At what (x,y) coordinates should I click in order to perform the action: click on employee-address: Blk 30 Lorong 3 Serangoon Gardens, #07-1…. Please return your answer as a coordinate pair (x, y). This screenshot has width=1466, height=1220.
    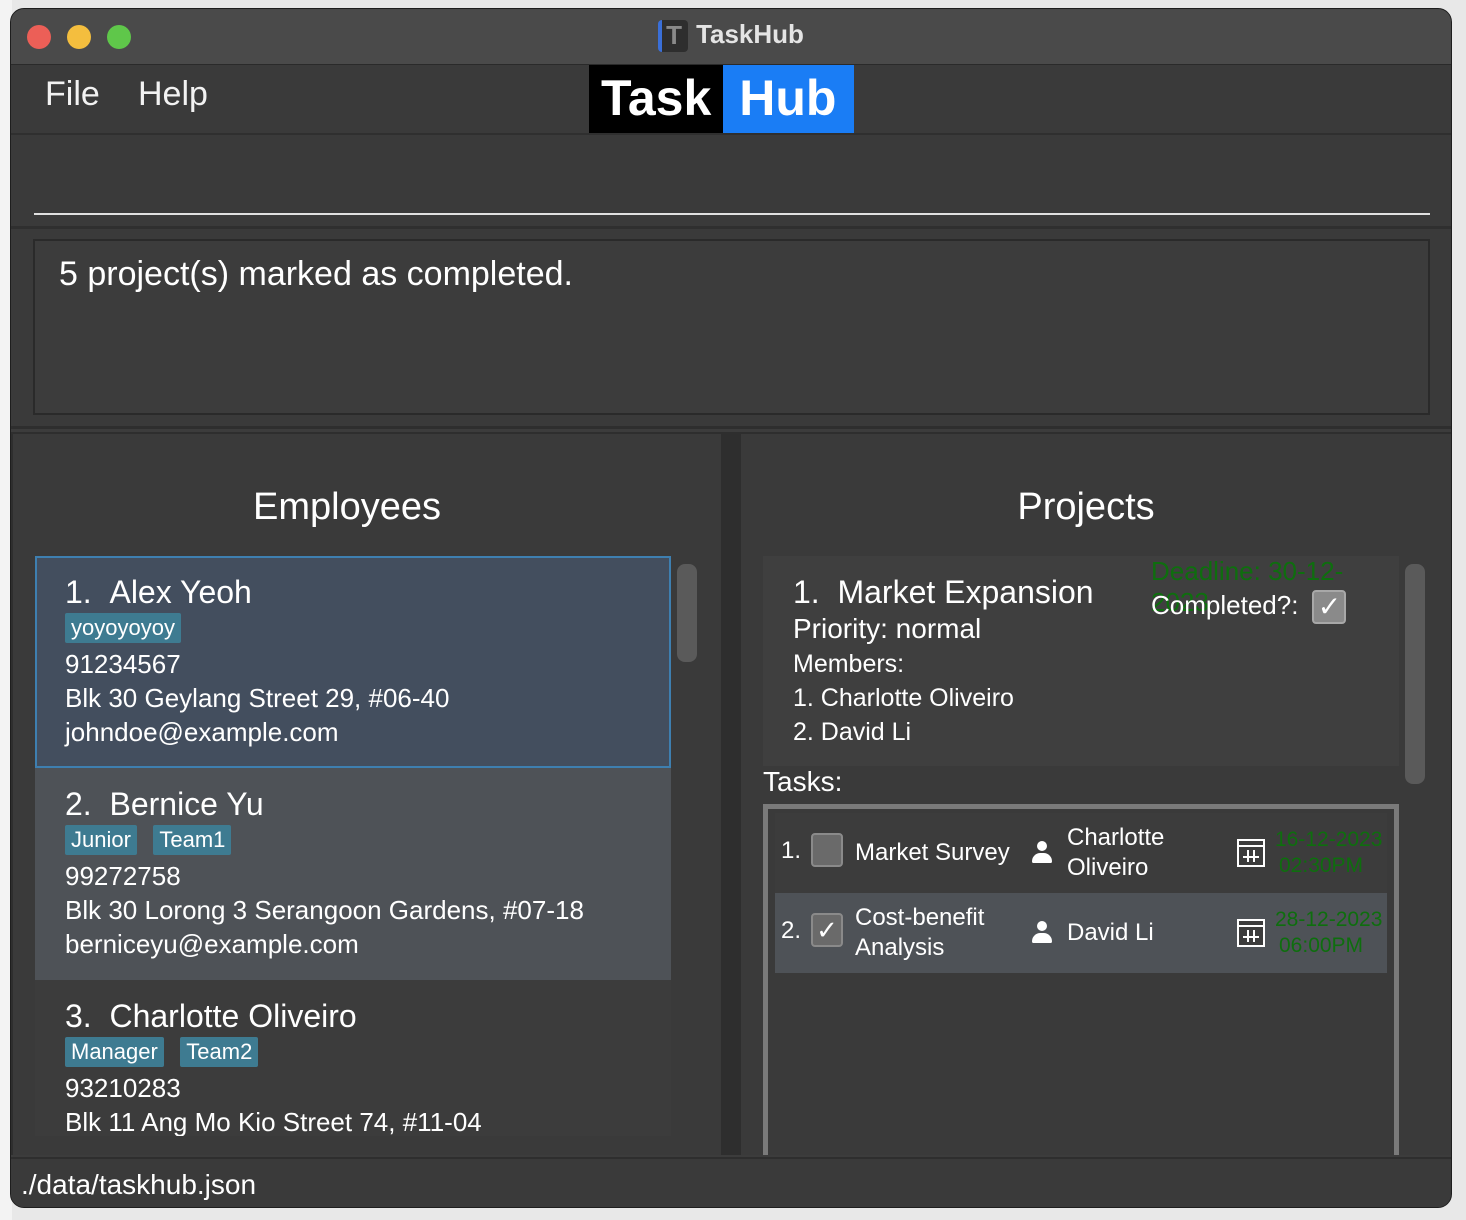
    Looking at the image, I should click on (324, 910).